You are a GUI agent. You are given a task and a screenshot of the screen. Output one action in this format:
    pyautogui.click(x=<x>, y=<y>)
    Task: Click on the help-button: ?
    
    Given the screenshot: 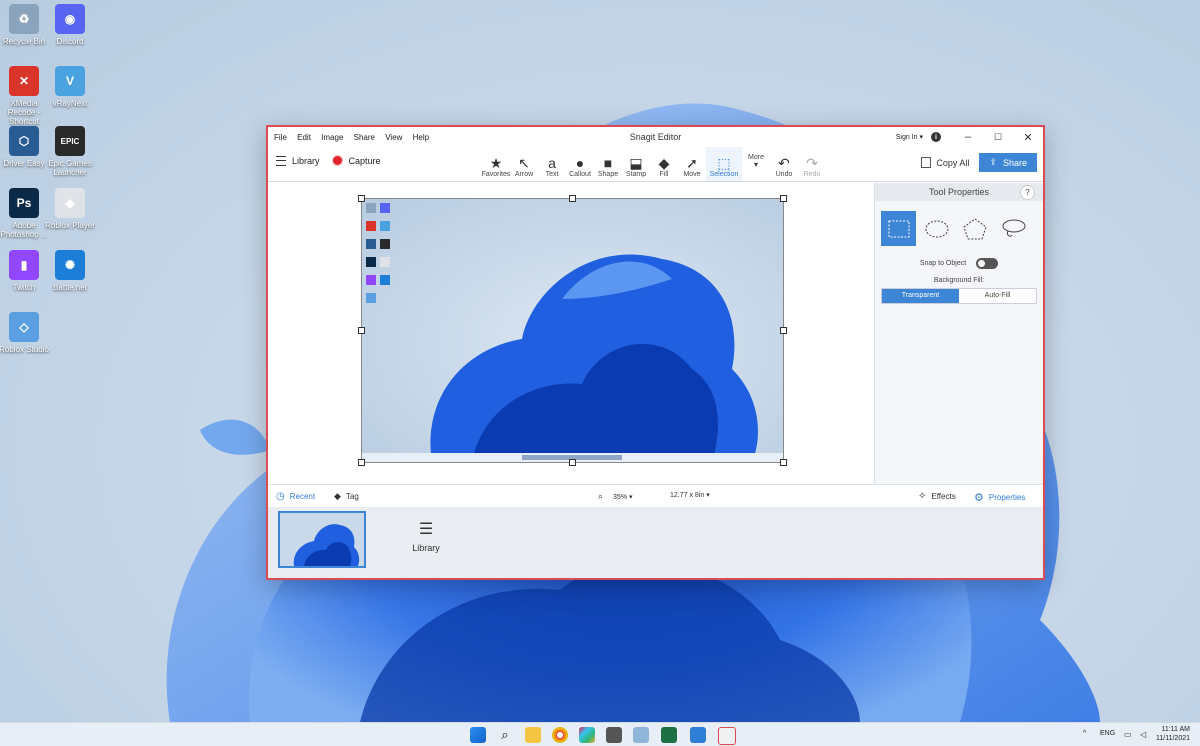 What is the action you would take?
    pyautogui.click(x=1027, y=192)
    